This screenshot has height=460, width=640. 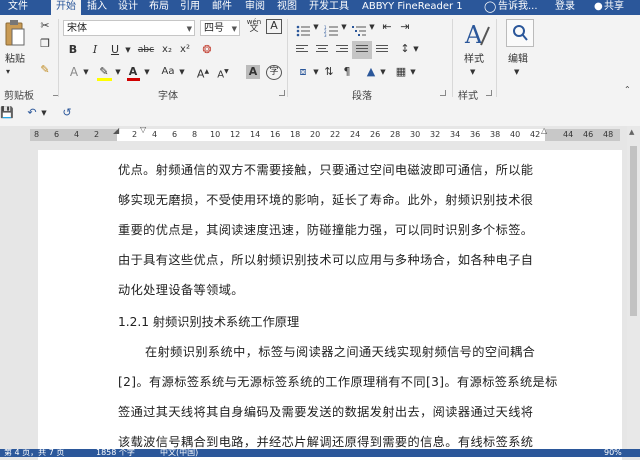 I want to click on subscript-button: x₂, so click(x=167, y=50).